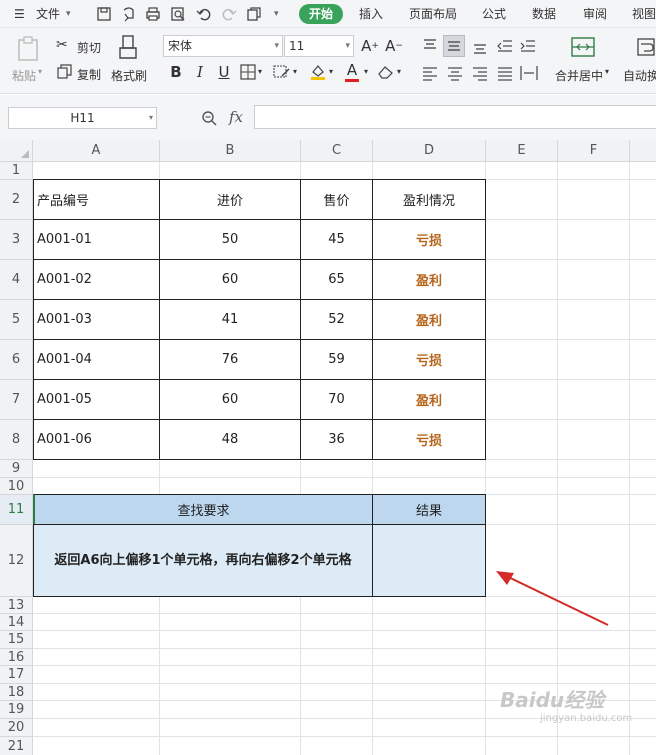  I want to click on align-left-icon, so click(430, 73).